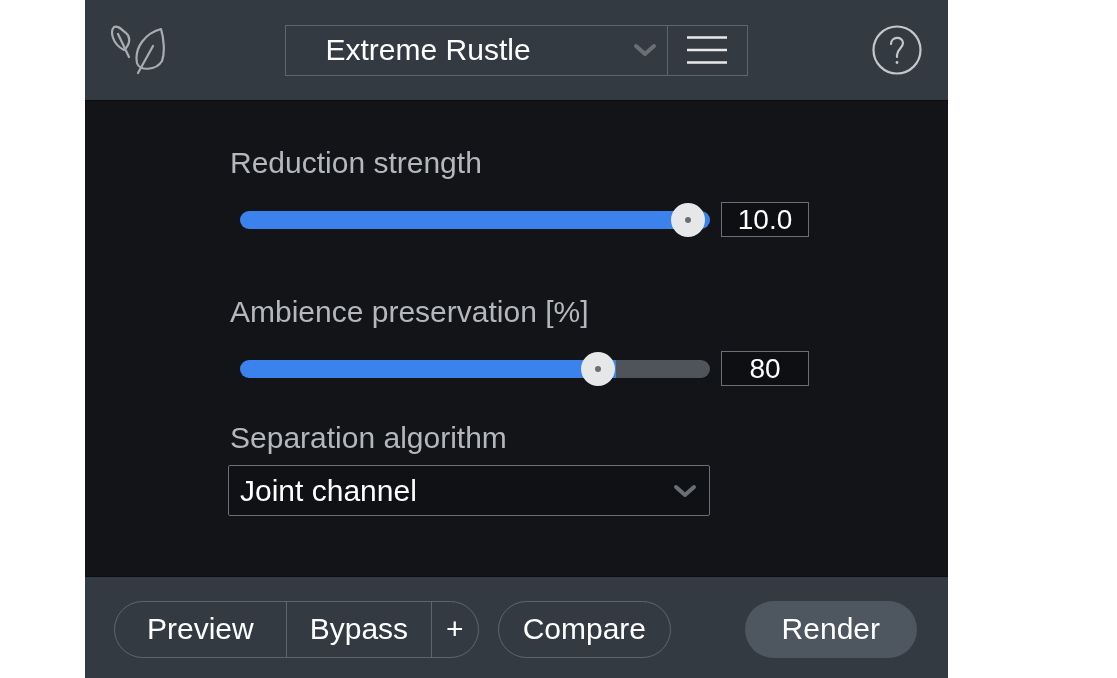 Image resolution: width=1117 pixels, height=678 pixels. I want to click on menu-icon, so click(707, 50).